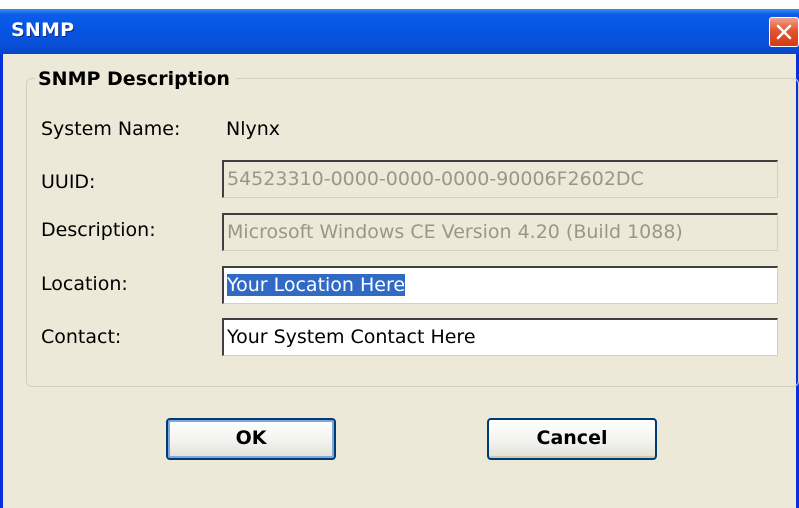  I want to click on location-label: Location:, so click(84, 284).